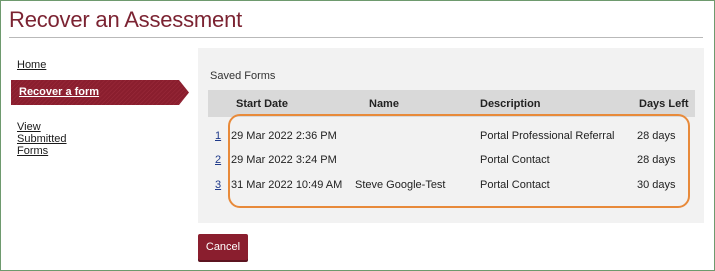 This screenshot has height=271, width=715. What do you see at coordinates (218, 185) in the screenshot?
I see `row-index-link: 3` at bounding box center [218, 185].